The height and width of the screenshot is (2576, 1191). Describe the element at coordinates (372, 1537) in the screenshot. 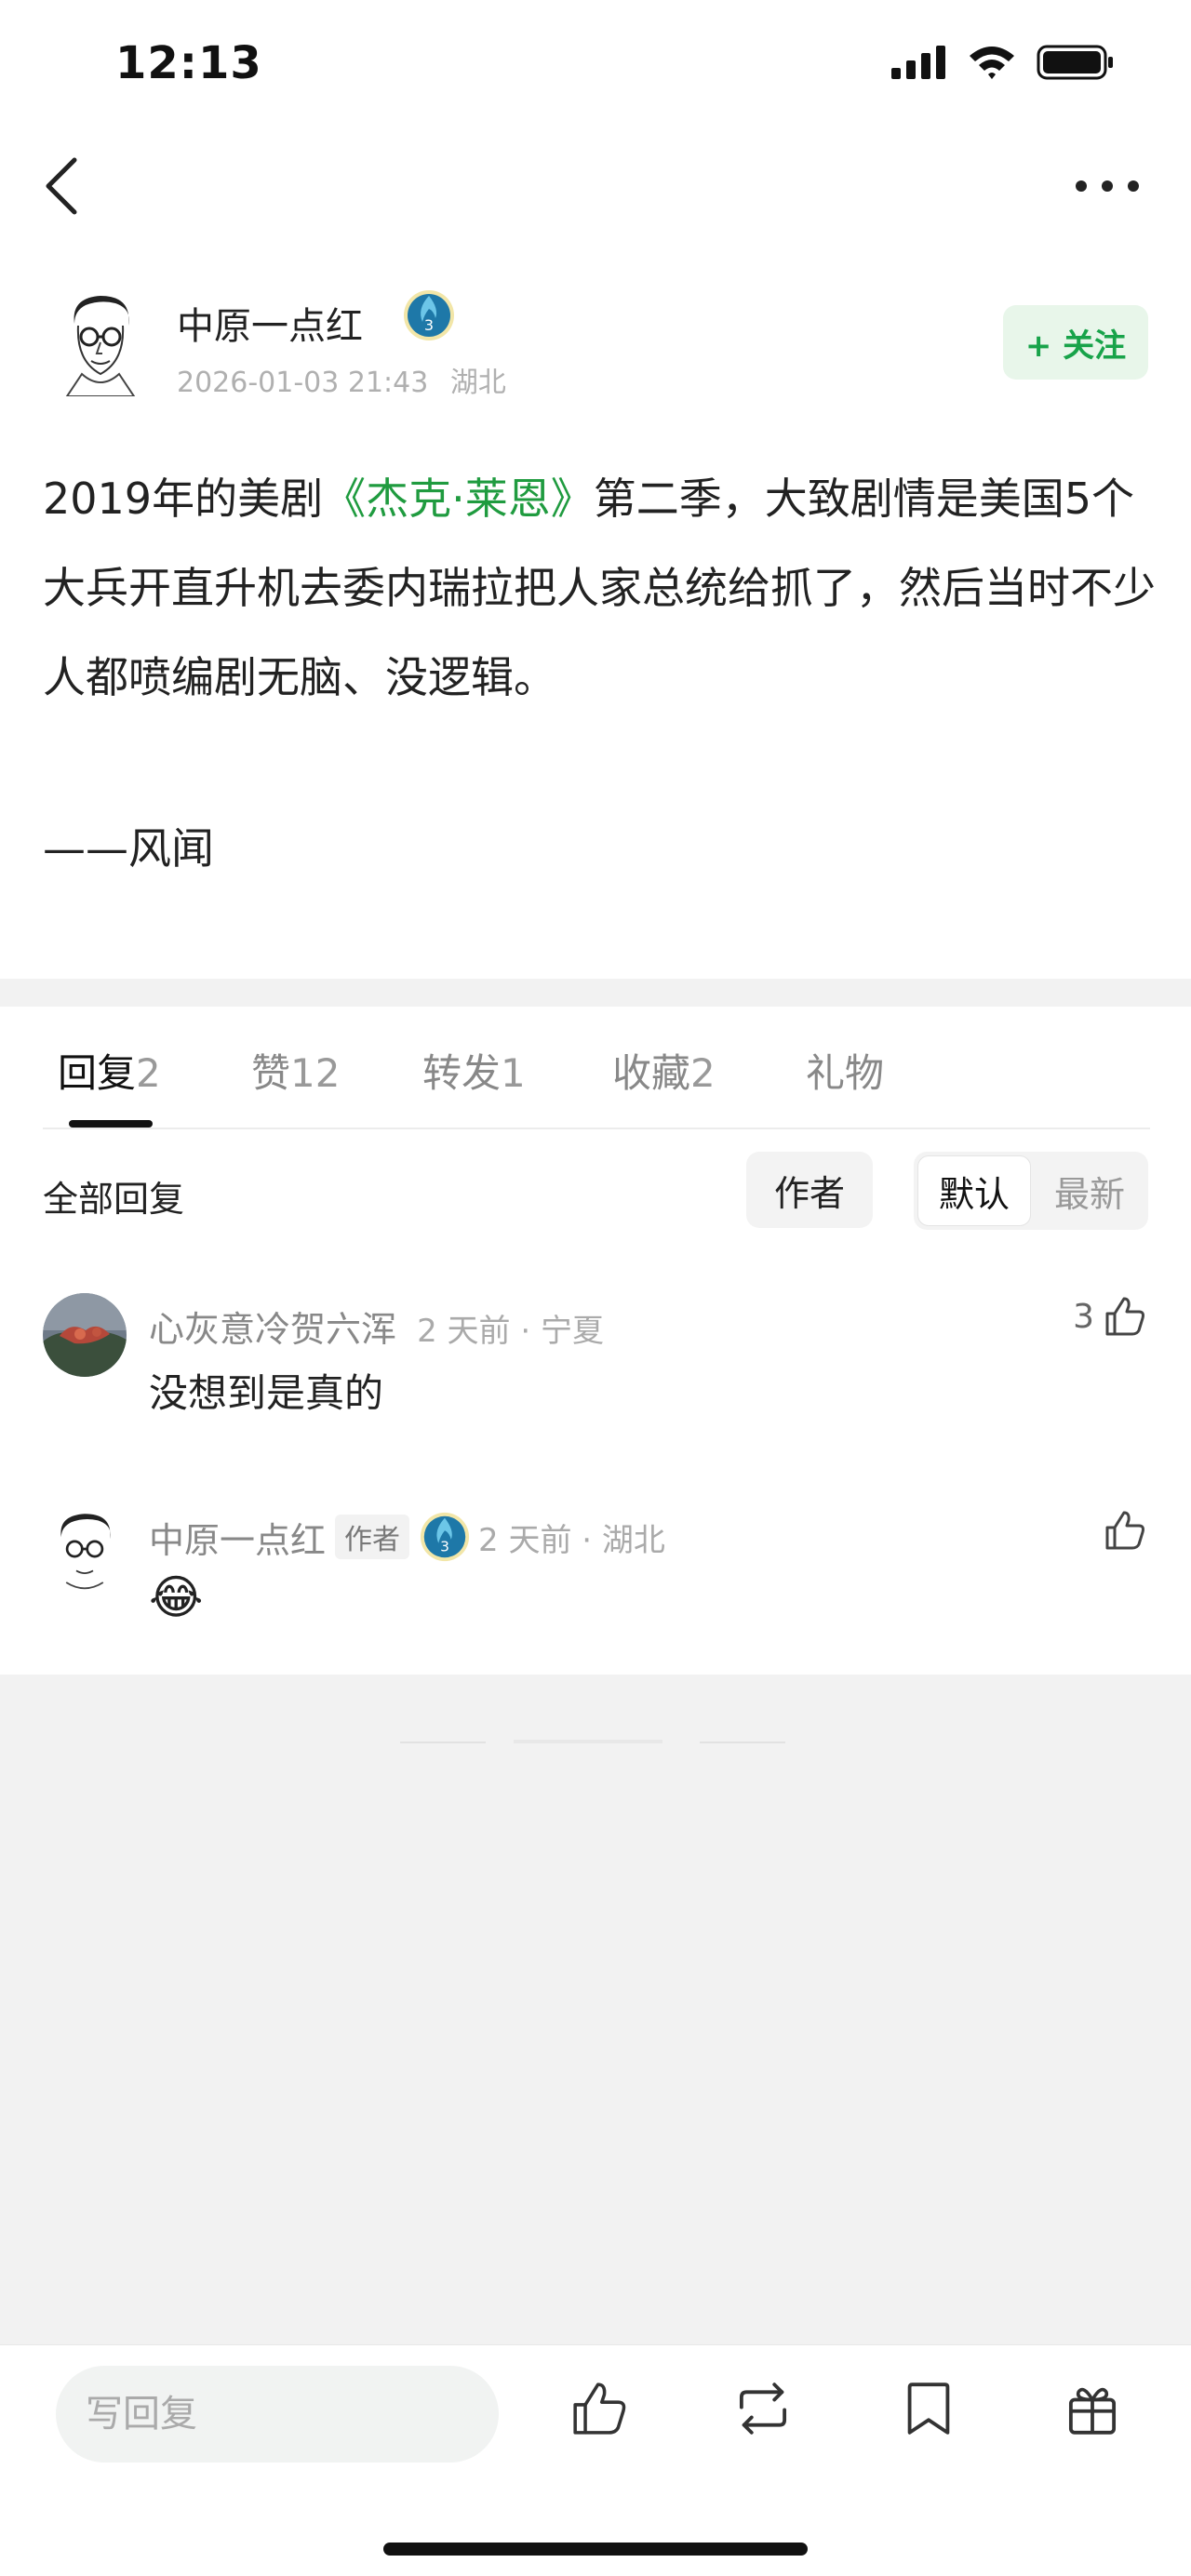

I see `author-tag: 作者` at that location.